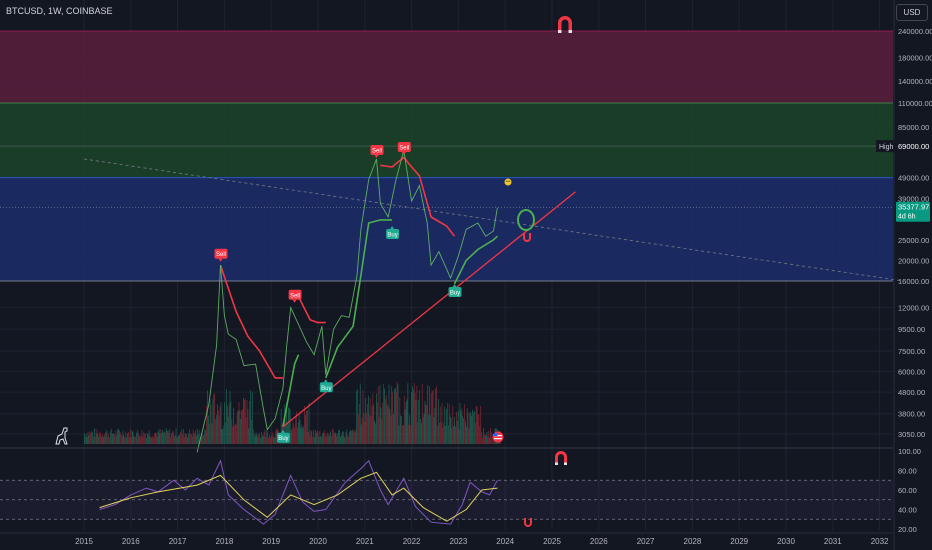 This screenshot has width=932, height=550. What do you see at coordinates (911, 329) in the screenshot?
I see `y-tick-label: 9500.00` at bounding box center [911, 329].